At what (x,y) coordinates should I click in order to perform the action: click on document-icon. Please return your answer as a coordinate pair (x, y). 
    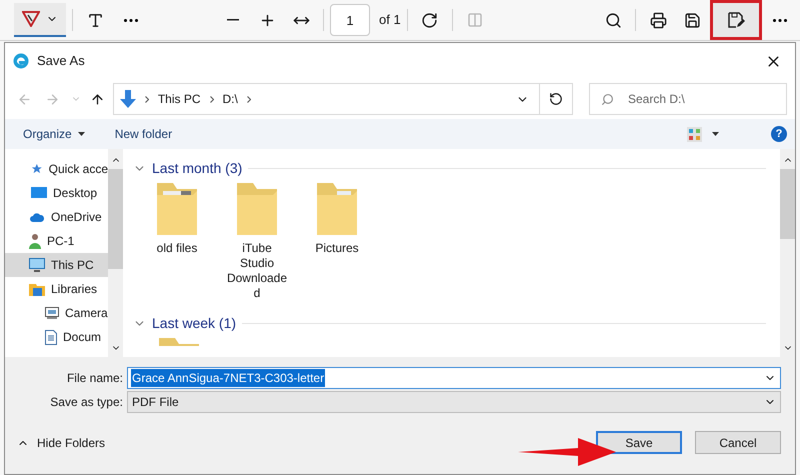
    Looking at the image, I should click on (51, 337).